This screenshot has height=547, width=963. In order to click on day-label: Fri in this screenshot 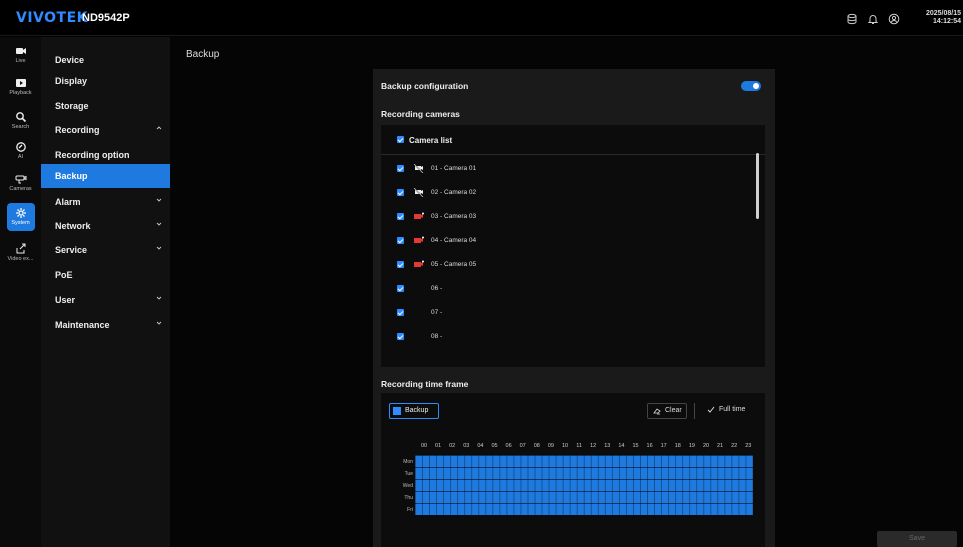, I will do `click(410, 510)`.